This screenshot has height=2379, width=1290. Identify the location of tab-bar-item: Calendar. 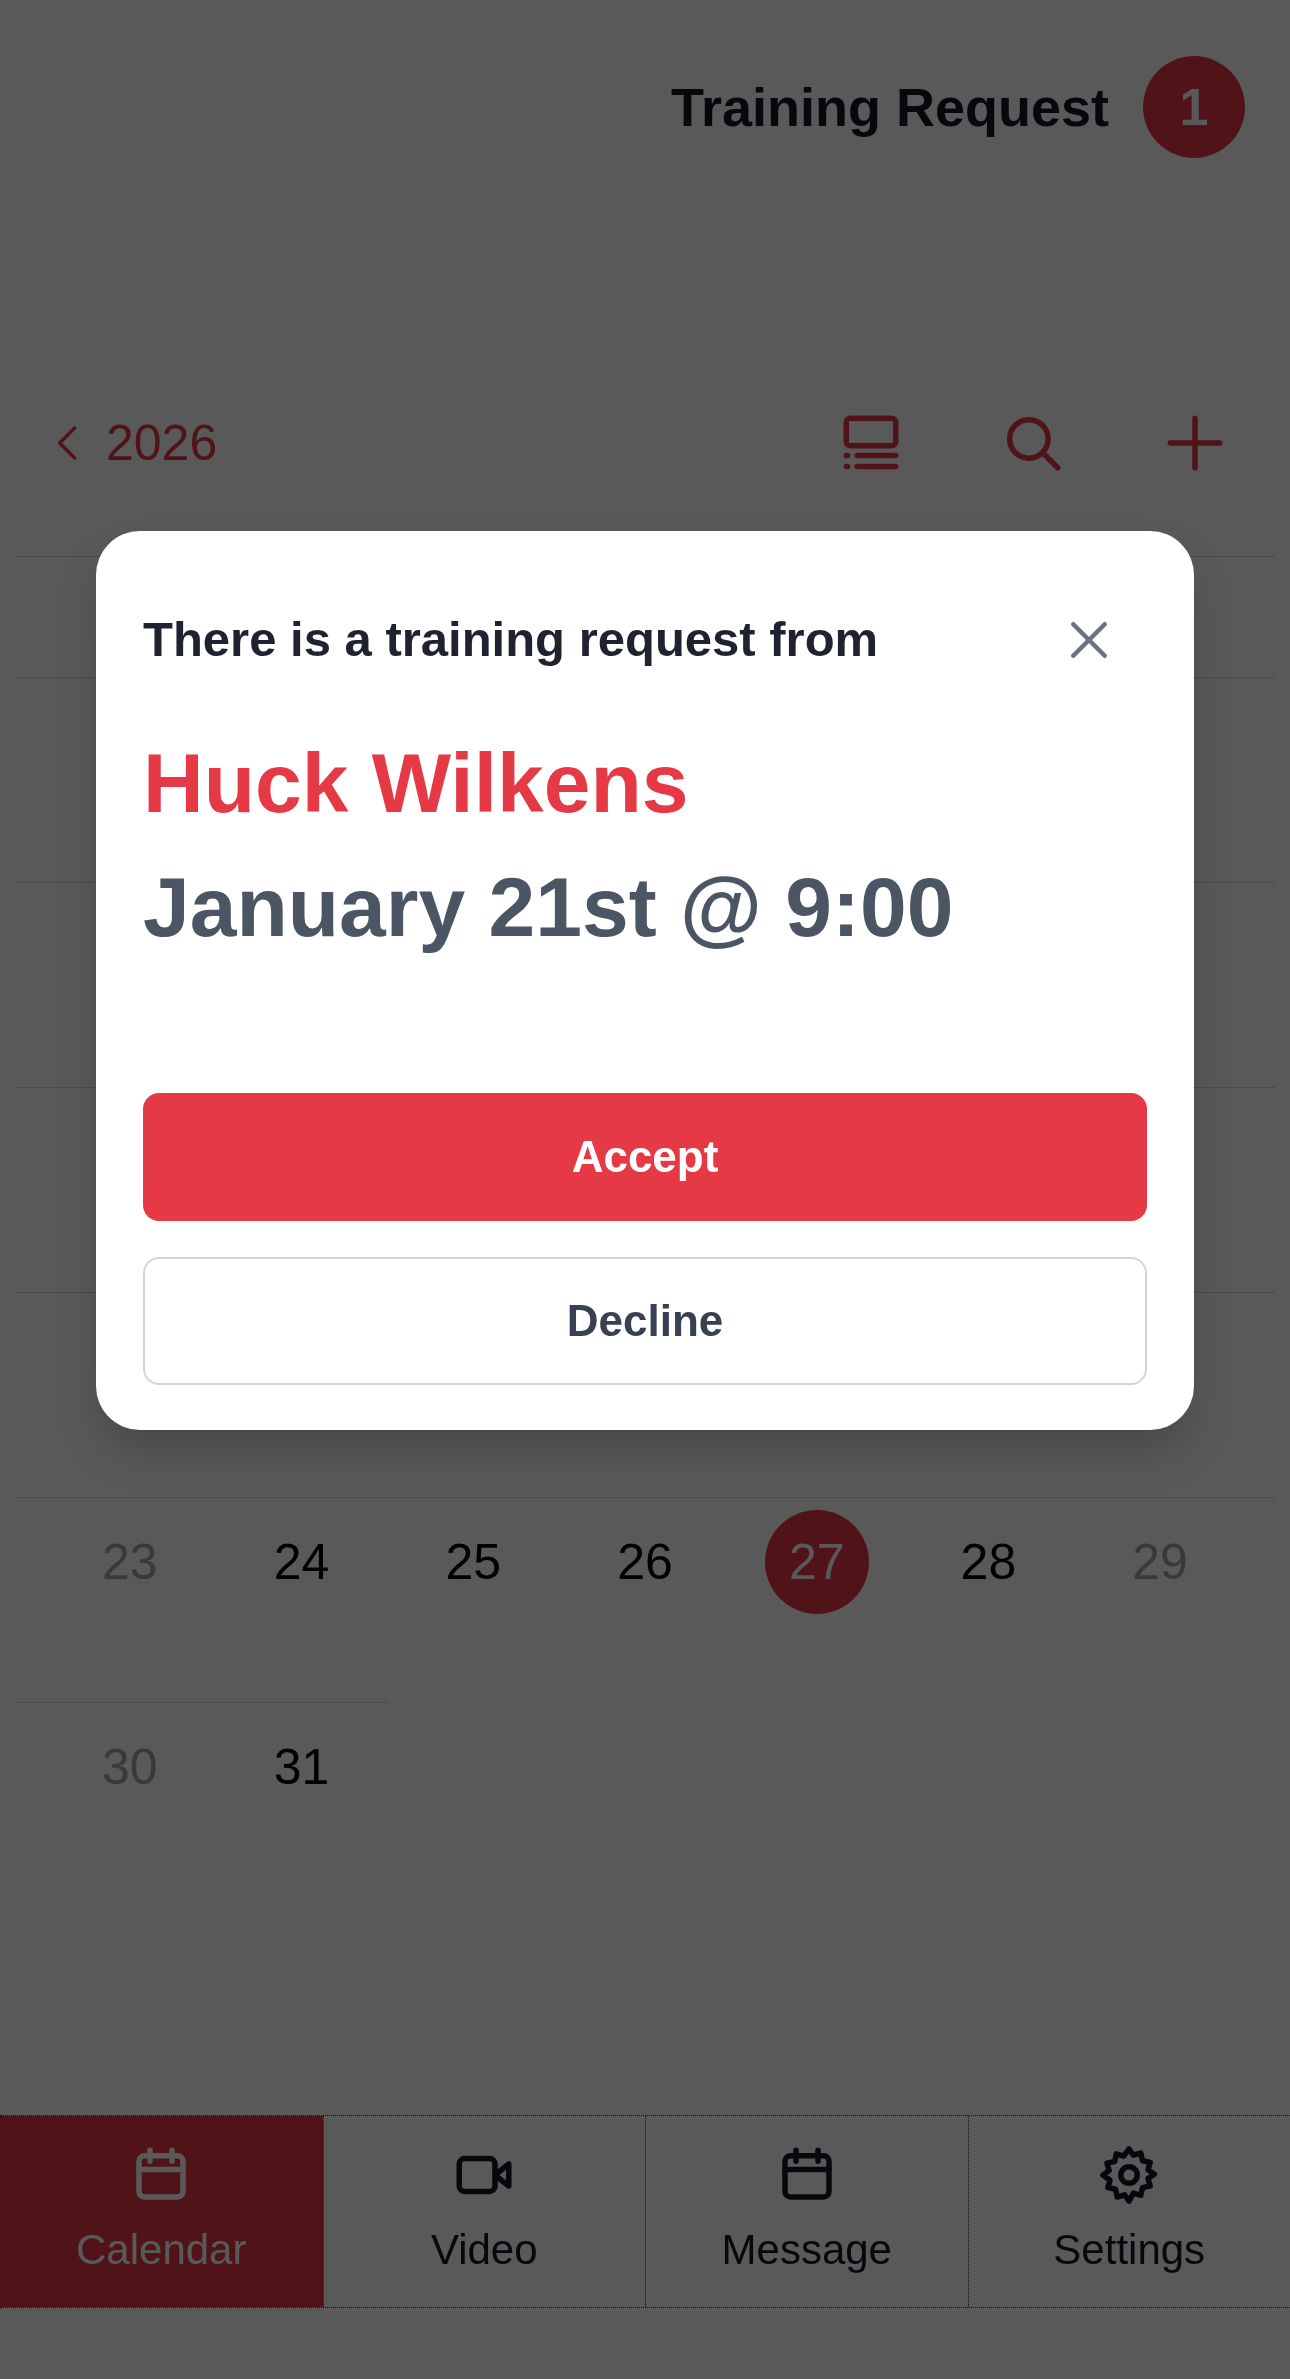
(161, 2211).